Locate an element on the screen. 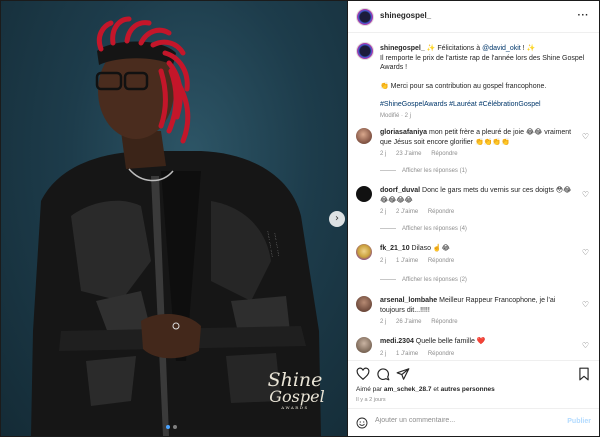 The height and width of the screenshot is (437, 600). logo-line-2: Gospel is located at coordinates (297, 396).